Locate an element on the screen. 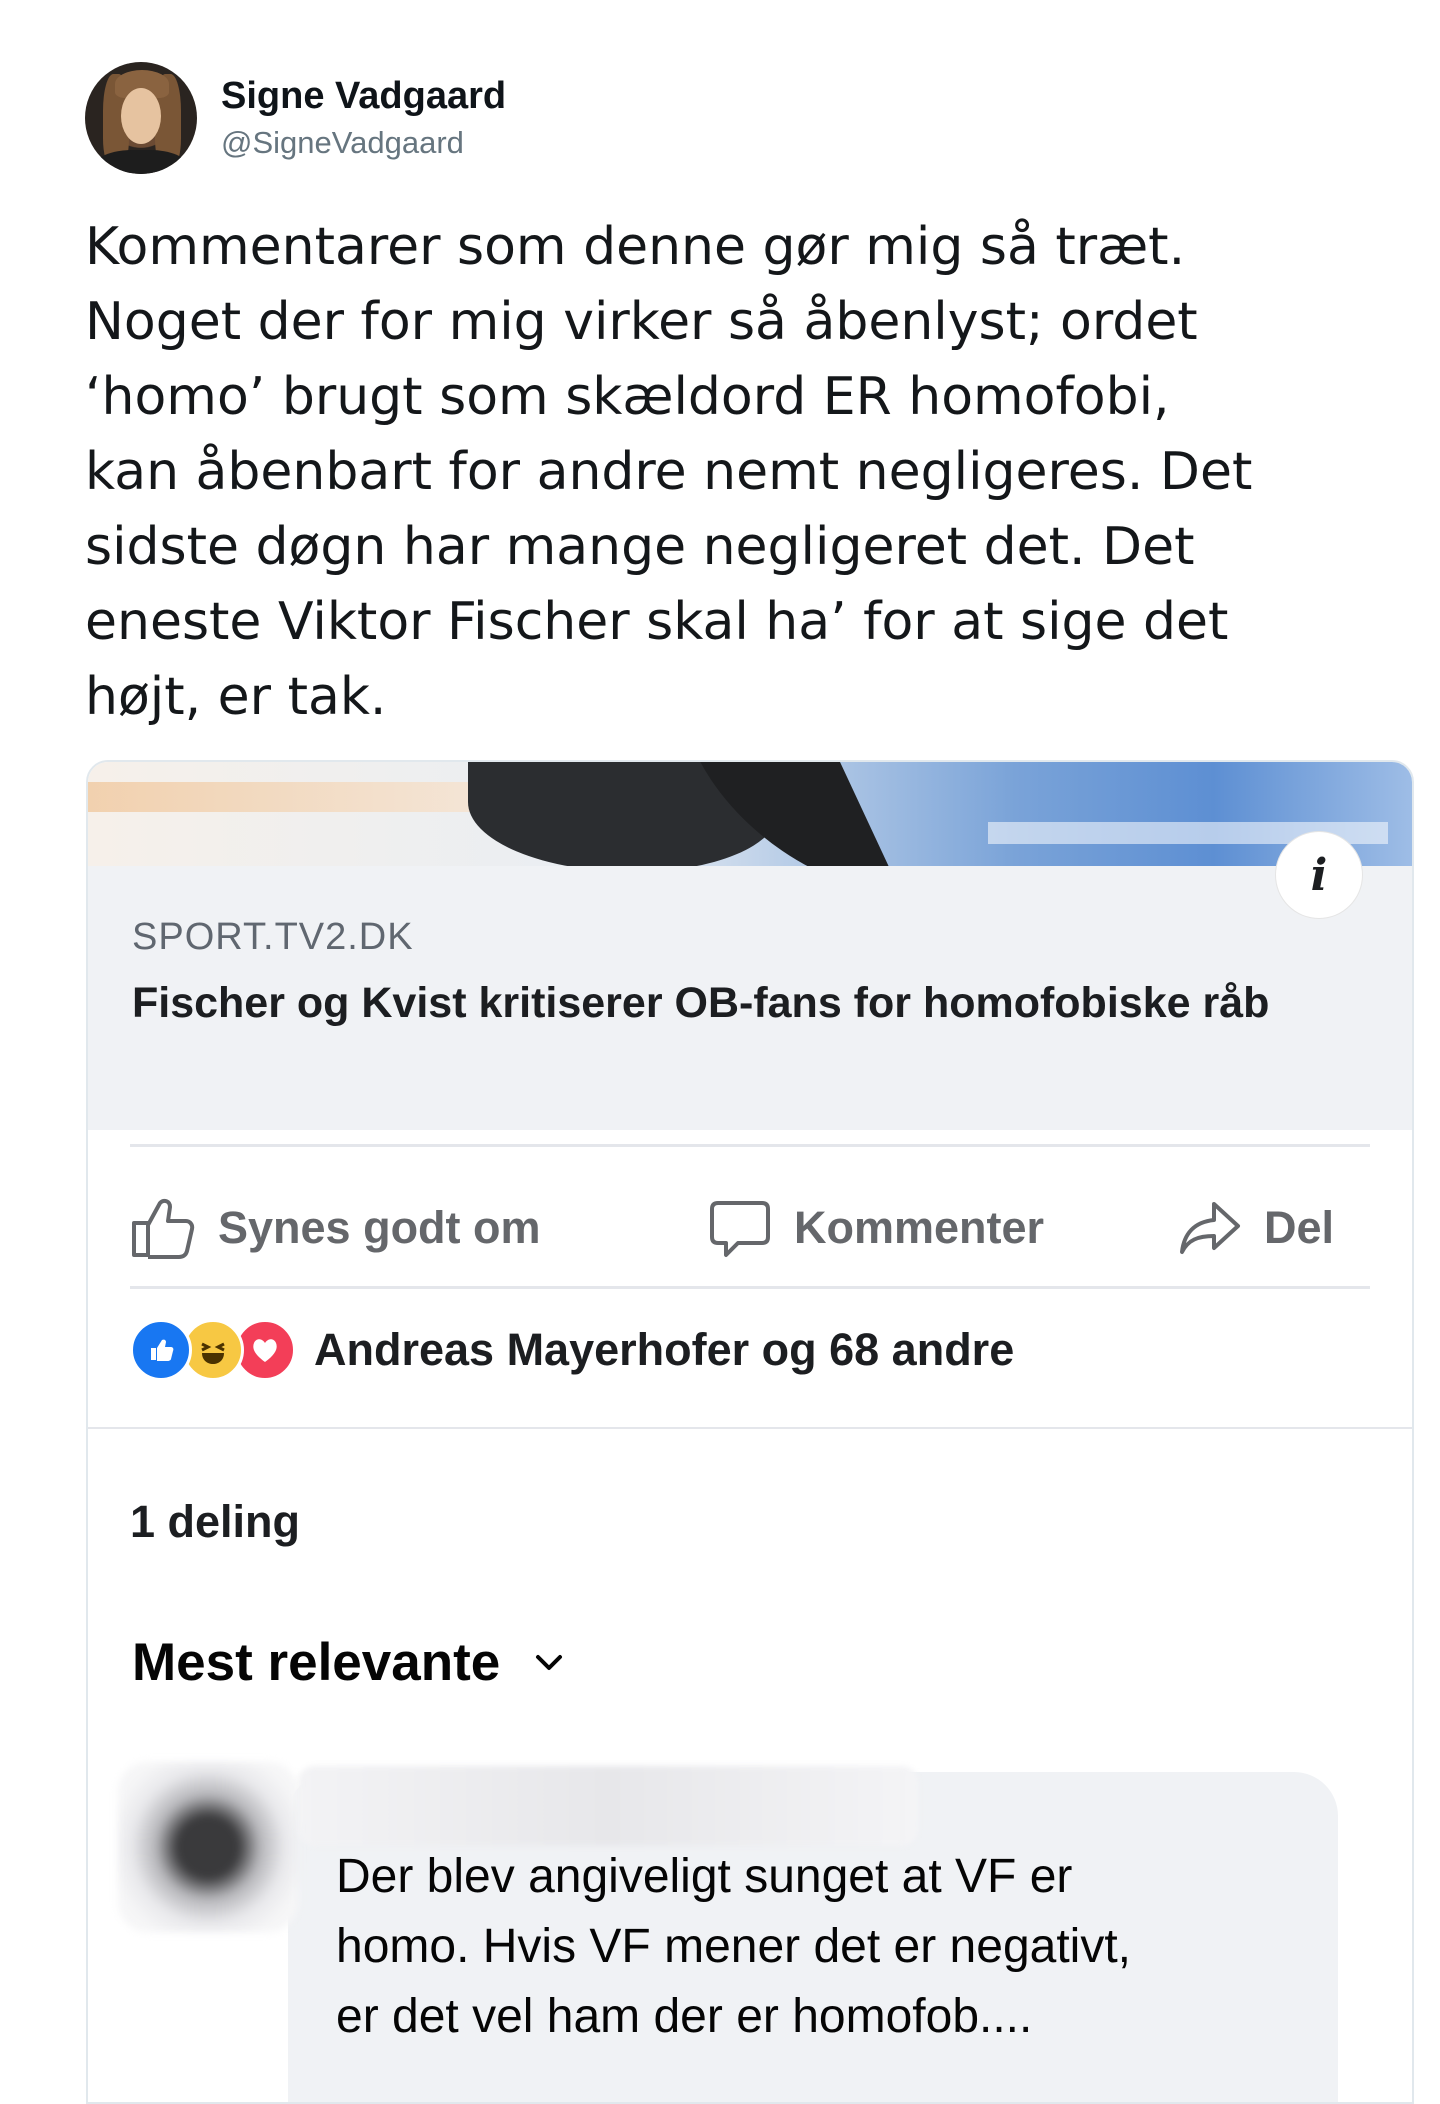 This screenshot has height=2104, width=1440. shares-count: 1 deling is located at coordinates (215, 1522).